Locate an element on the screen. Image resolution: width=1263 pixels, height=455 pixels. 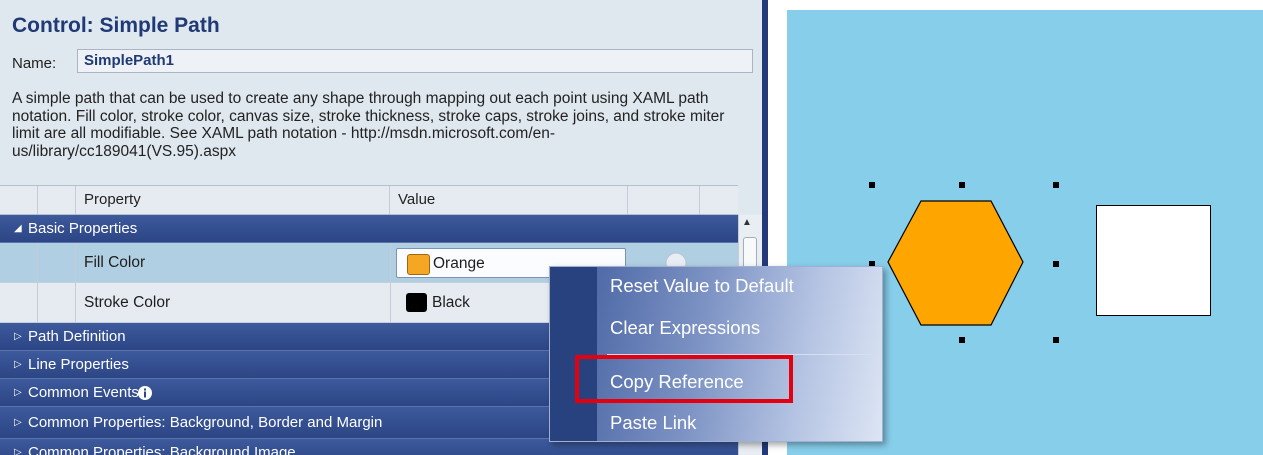
property-column-header: Property is located at coordinates (233, 200).